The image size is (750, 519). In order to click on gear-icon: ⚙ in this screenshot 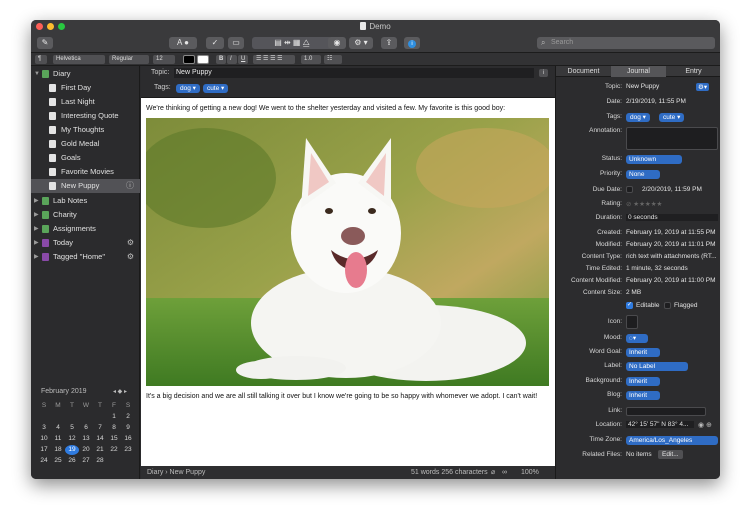, I will do `click(130, 257)`.